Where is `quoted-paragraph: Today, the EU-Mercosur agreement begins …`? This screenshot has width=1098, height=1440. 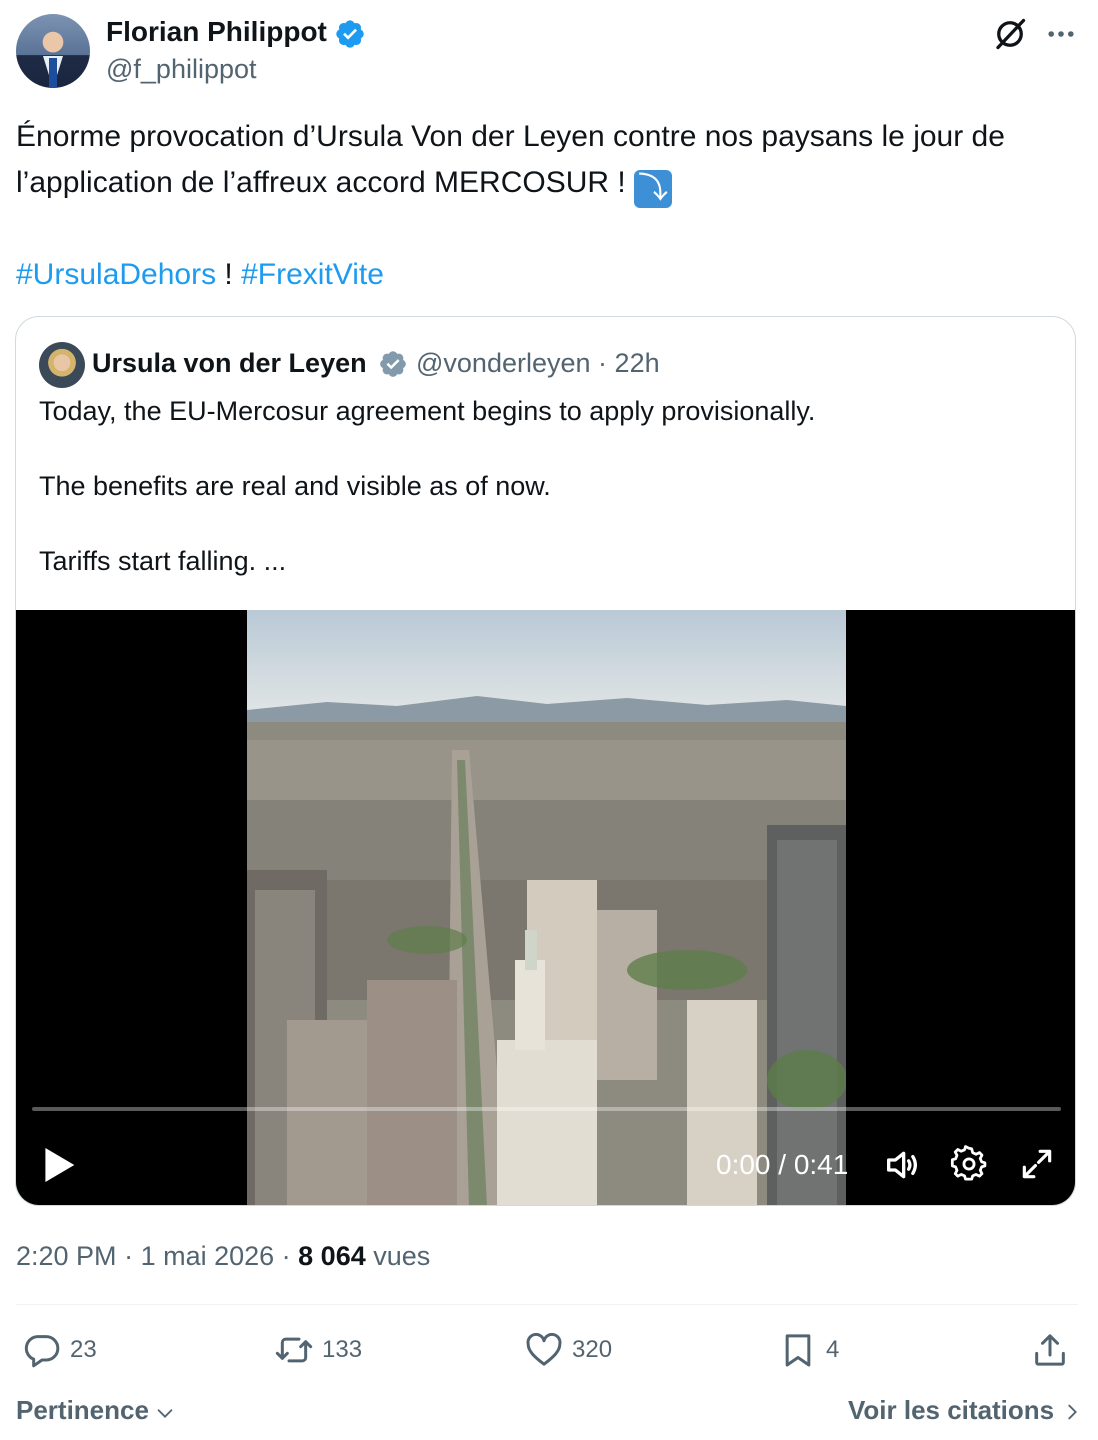 quoted-paragraph: Today, the EU-Mercosur agreement begins … is located at coordinates (427, 411).